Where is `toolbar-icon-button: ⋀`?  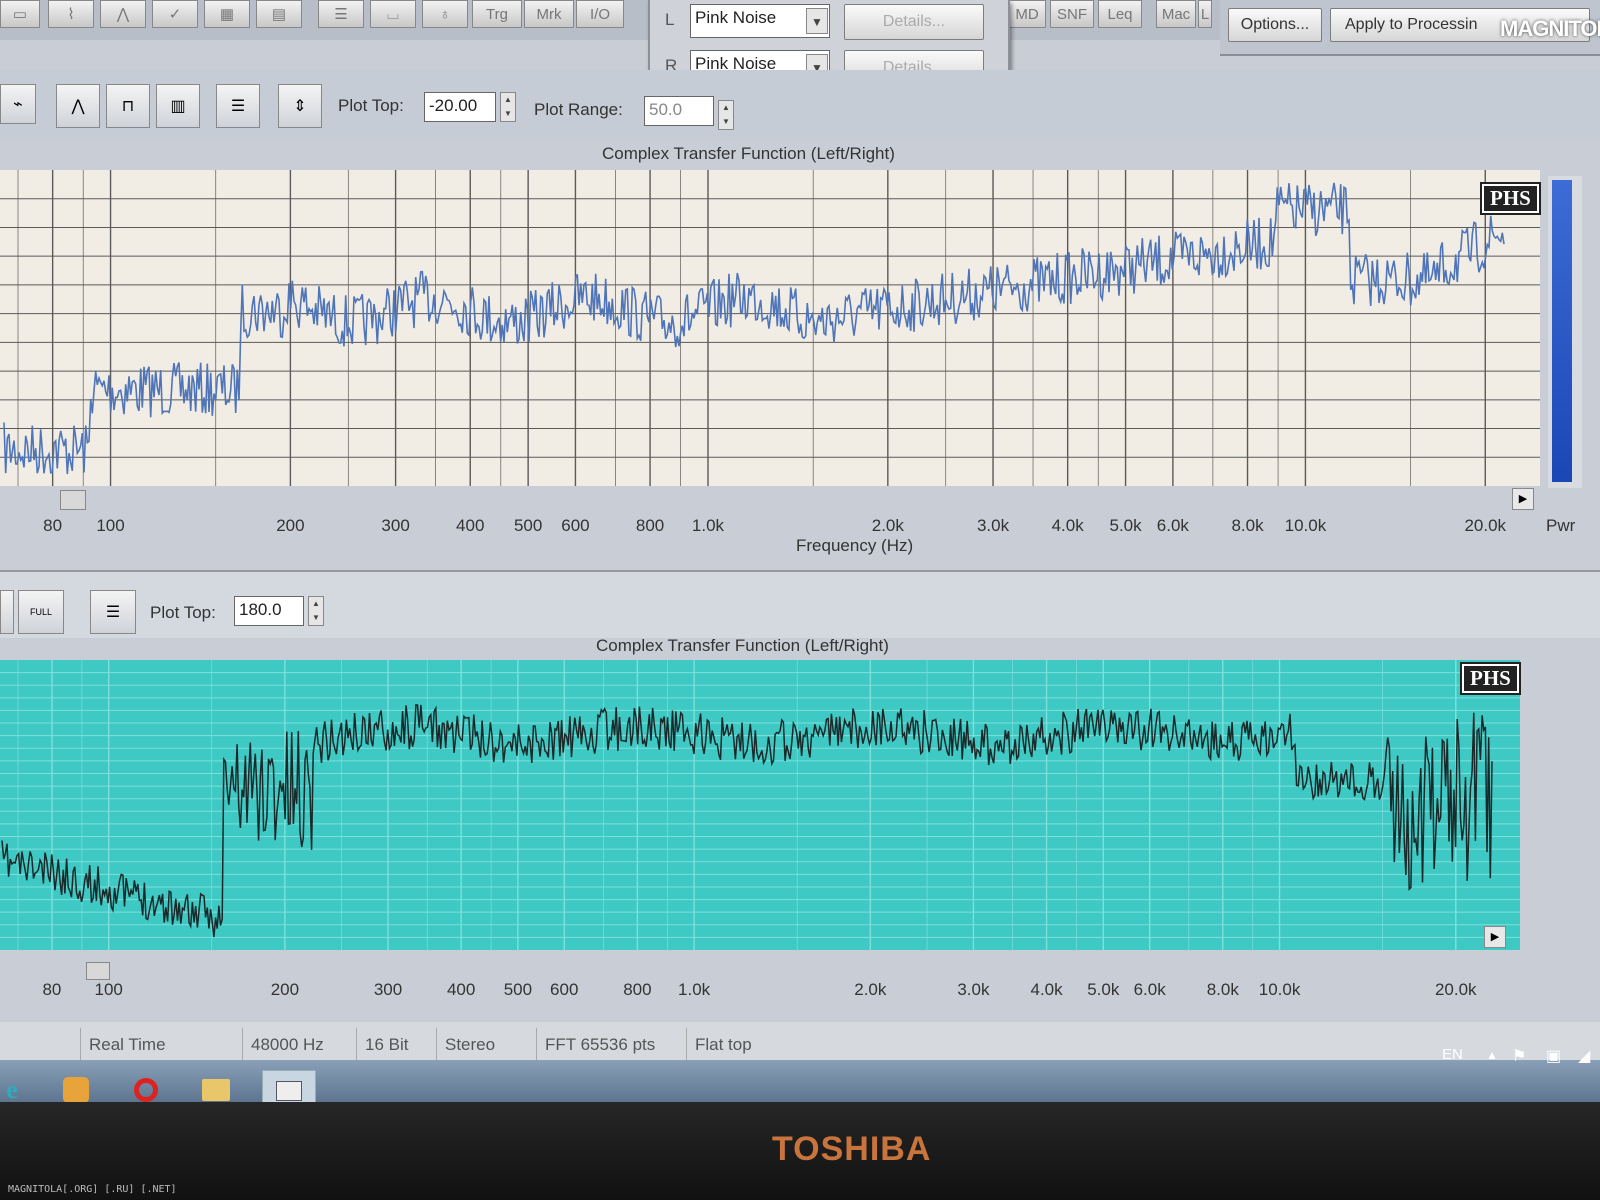
toolbar-icon-button: ⋀ is located at coordinates (123, 14).